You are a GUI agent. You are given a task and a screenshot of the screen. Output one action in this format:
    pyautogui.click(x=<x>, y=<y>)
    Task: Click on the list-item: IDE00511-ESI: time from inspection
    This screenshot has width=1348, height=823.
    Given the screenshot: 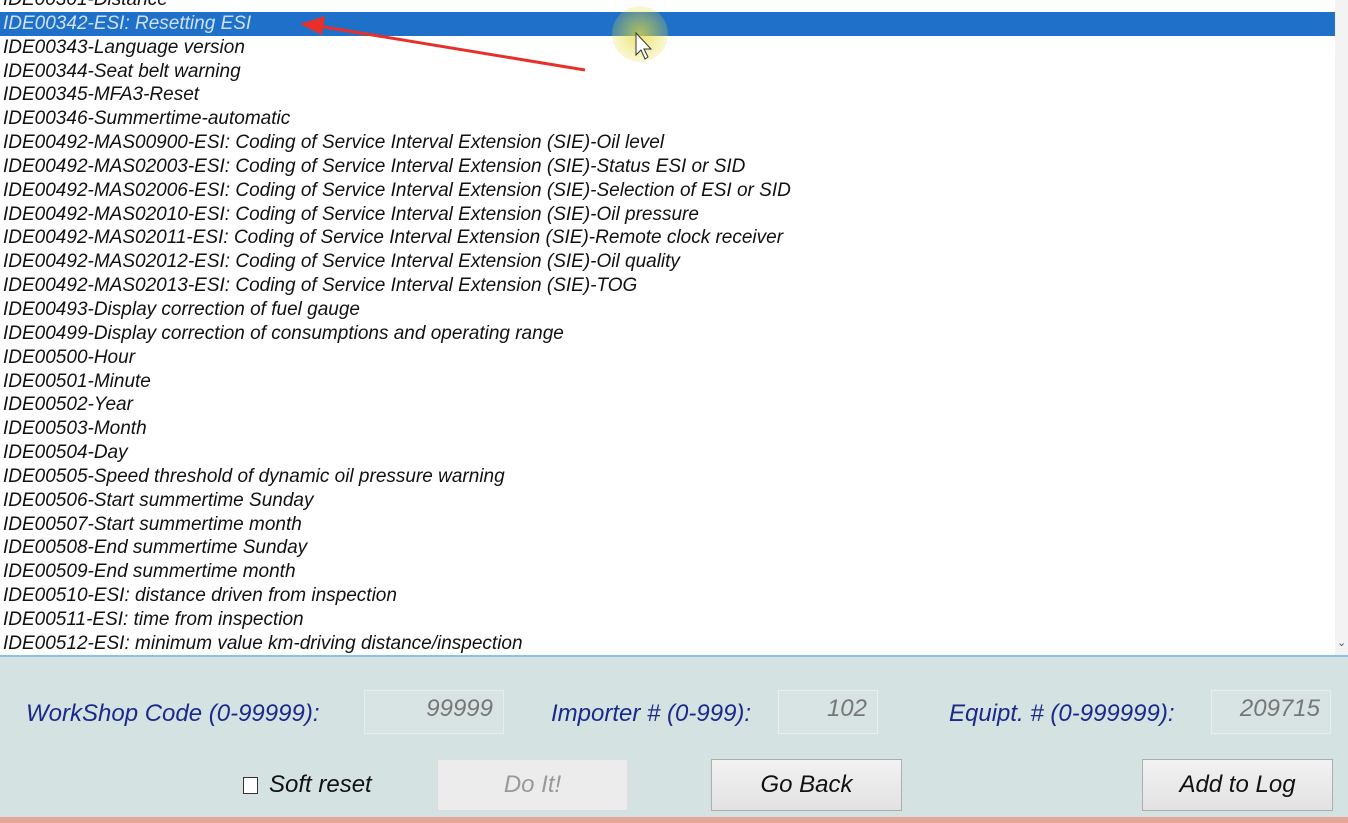 What is the action you would take?
    pyautogui.click(x=667, y=620)
    